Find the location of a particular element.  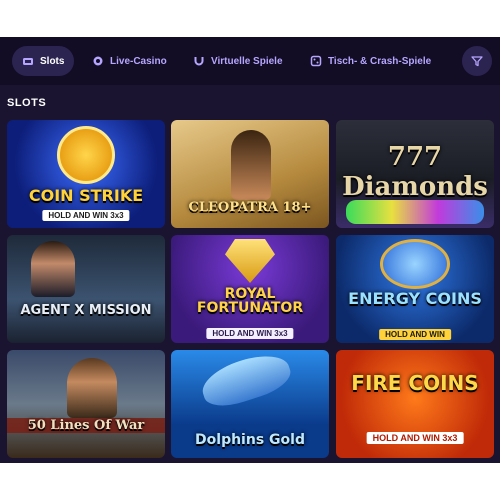

tab-live-casino: Live-Casino is located at coordinates (129, 61).